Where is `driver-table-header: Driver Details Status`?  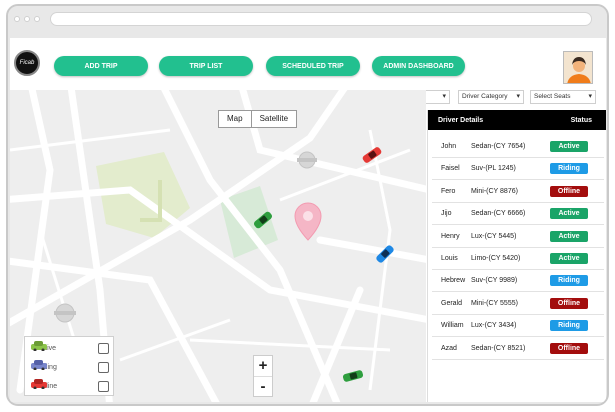
driver-table-header: Driver Details Status is located at coordinates (517, 120).